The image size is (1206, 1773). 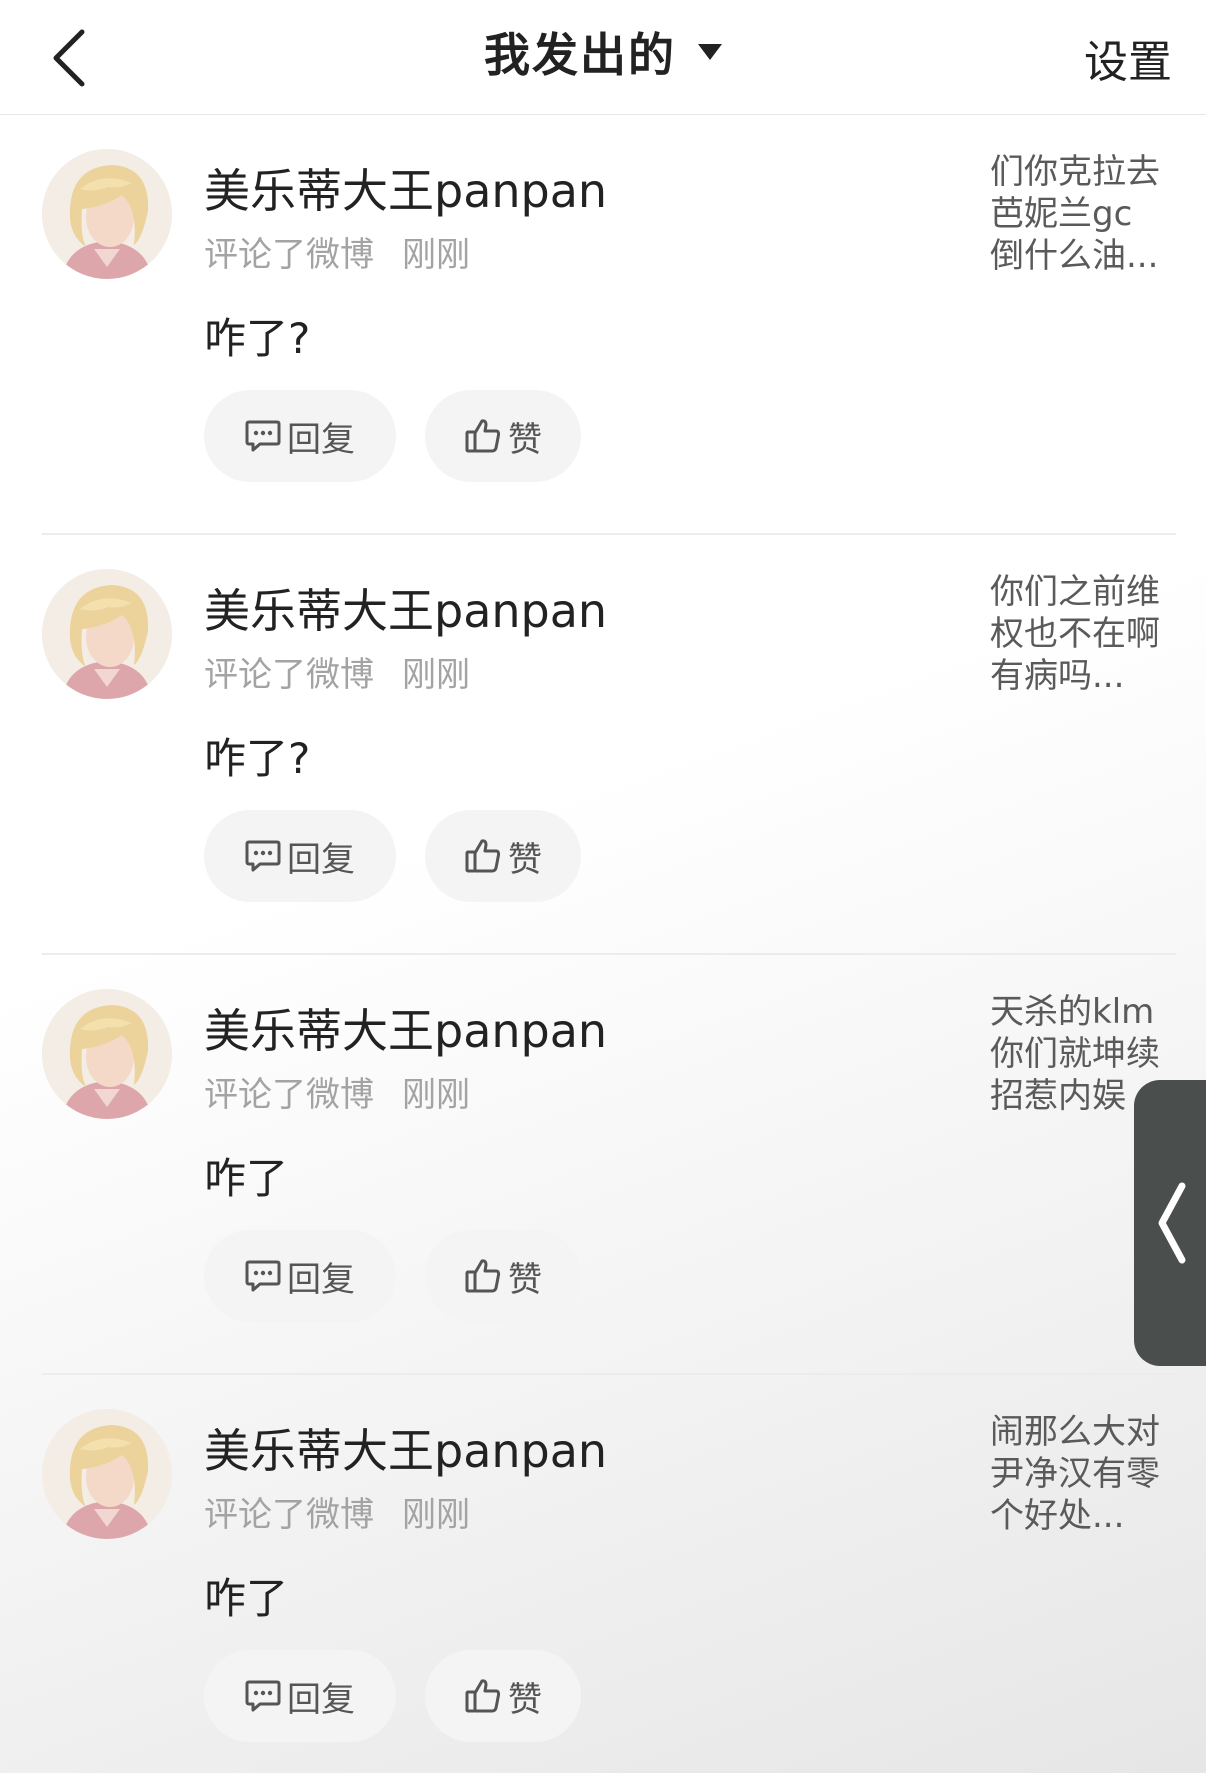 I want to click on page-title: 我发出的, so click(x=580, y=55).